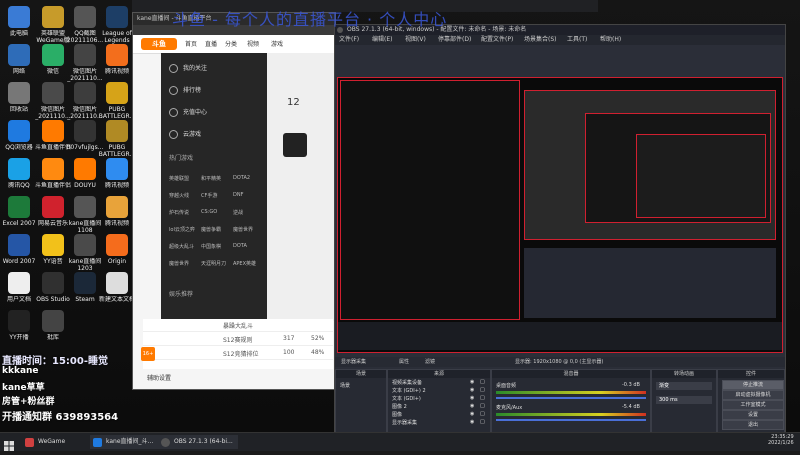 The image size is (800, 455). Describe the element at coordinates (179, 195) in the screenshot. I see `game-link: 穿越火线` at that location.